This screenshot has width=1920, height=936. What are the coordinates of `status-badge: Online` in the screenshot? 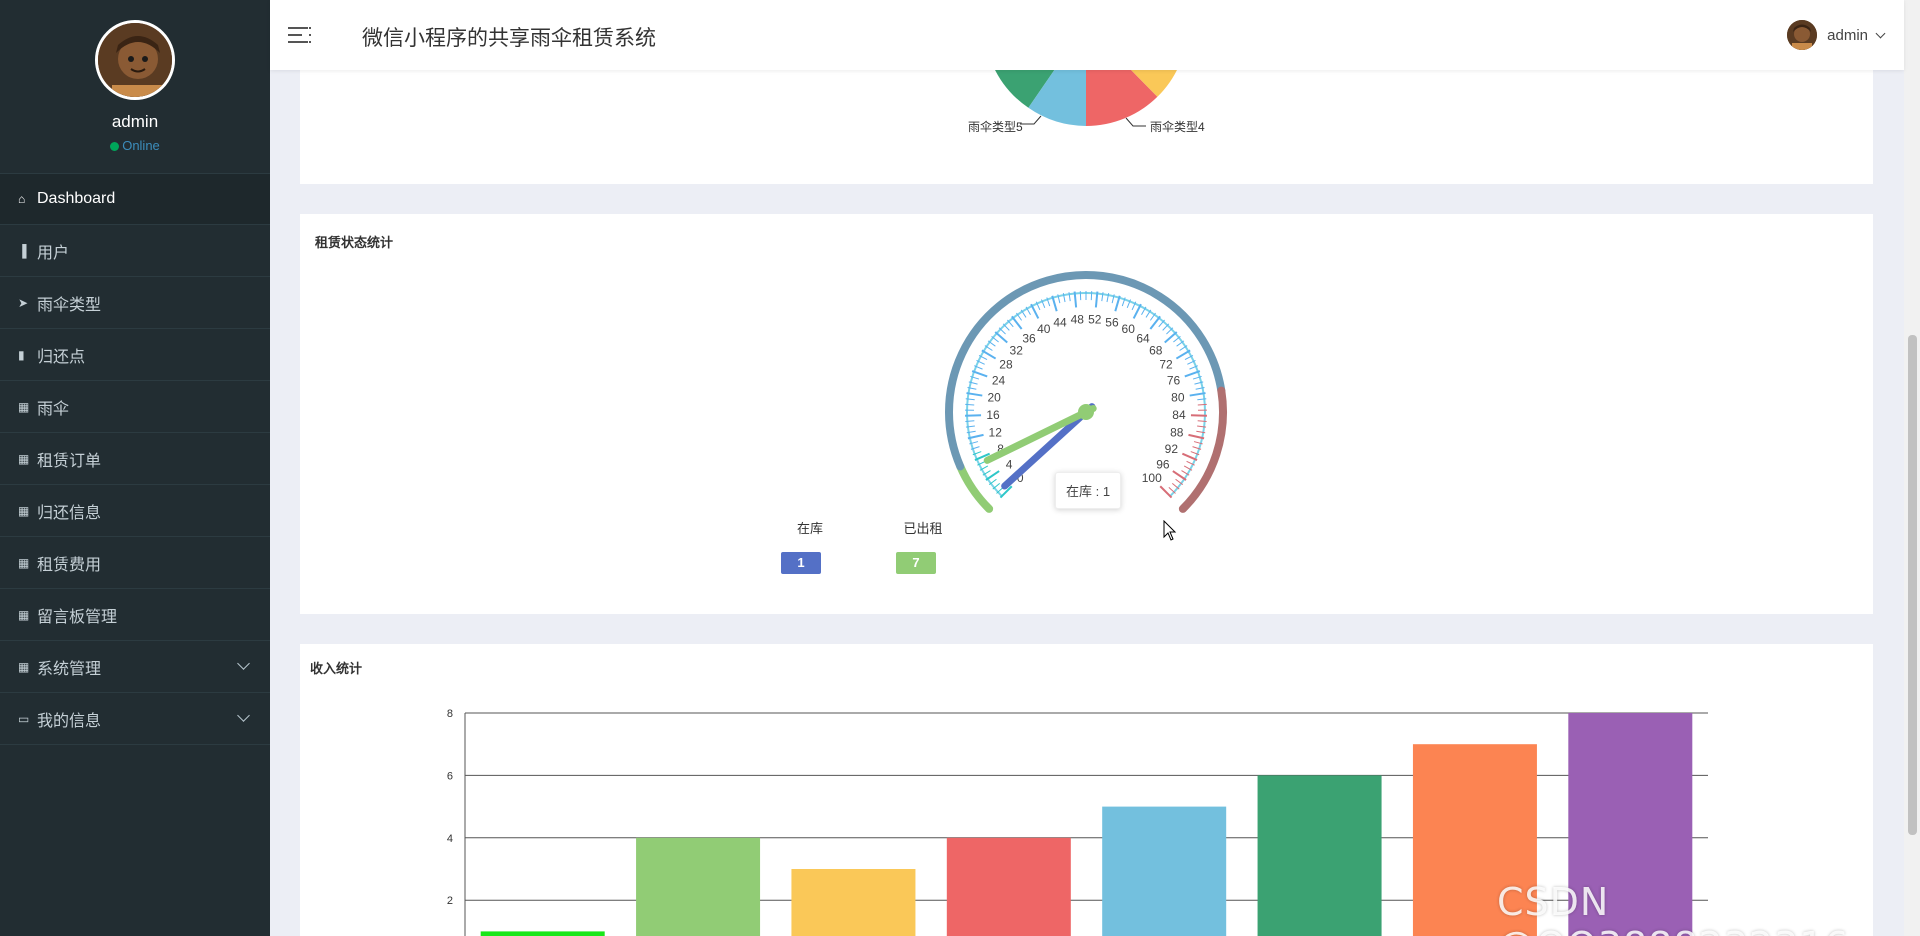 It's located at (135, 145).